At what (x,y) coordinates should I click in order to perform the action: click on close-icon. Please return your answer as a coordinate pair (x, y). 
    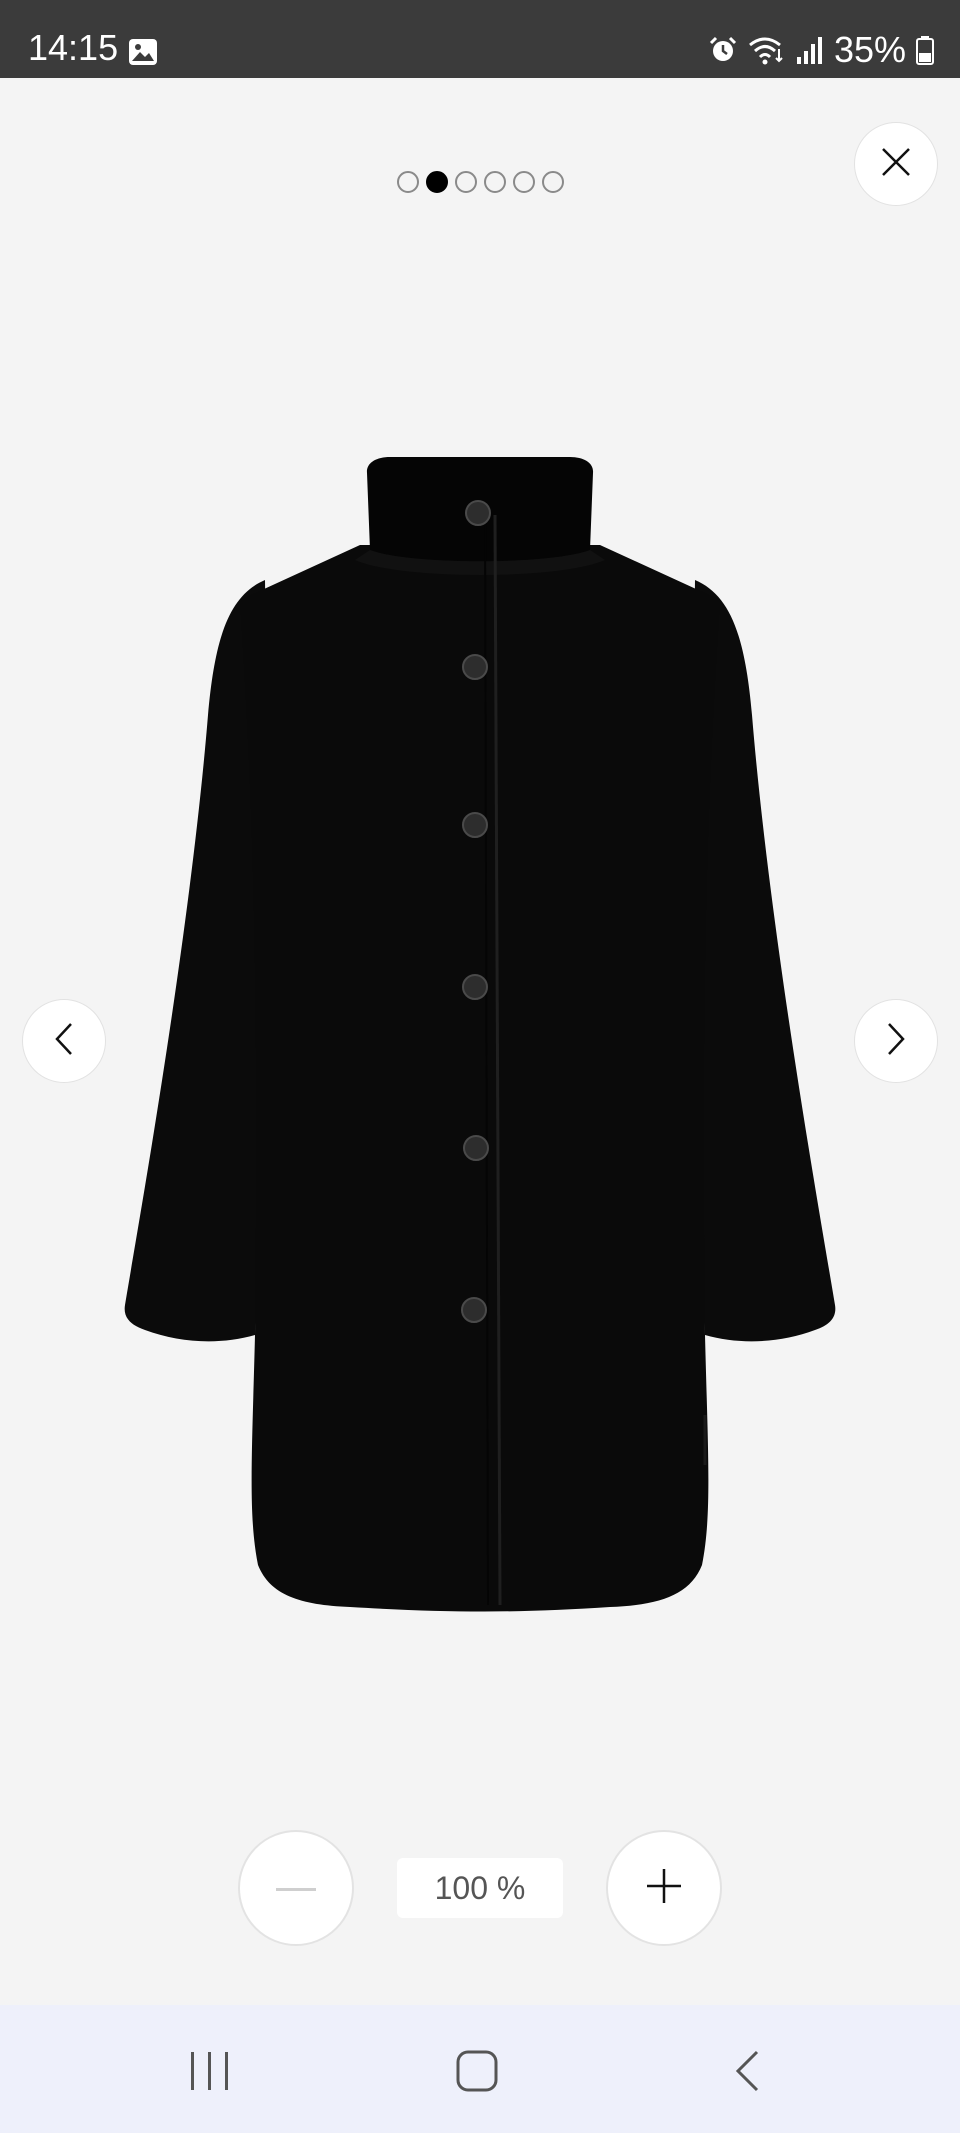
    Looking at the image, I should click on (896, 164).